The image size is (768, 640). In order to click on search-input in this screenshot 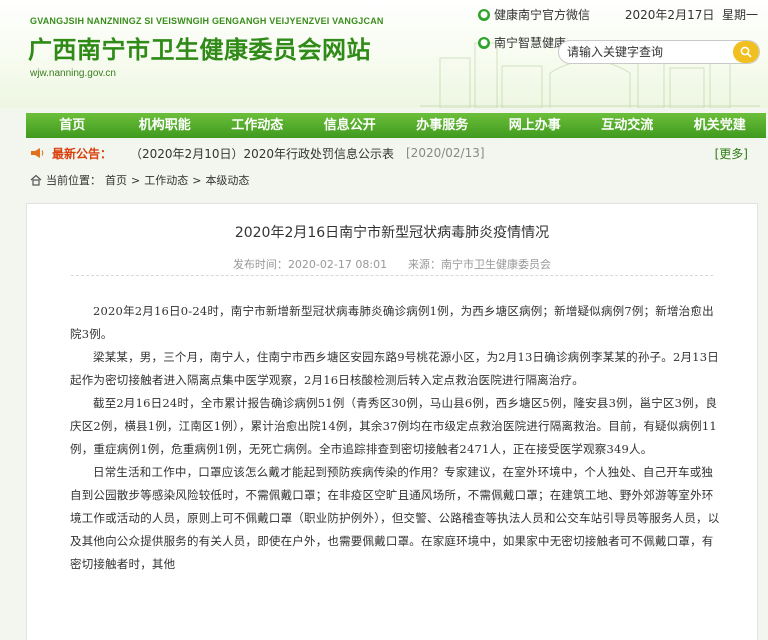, I will do `click(643, 52)`.